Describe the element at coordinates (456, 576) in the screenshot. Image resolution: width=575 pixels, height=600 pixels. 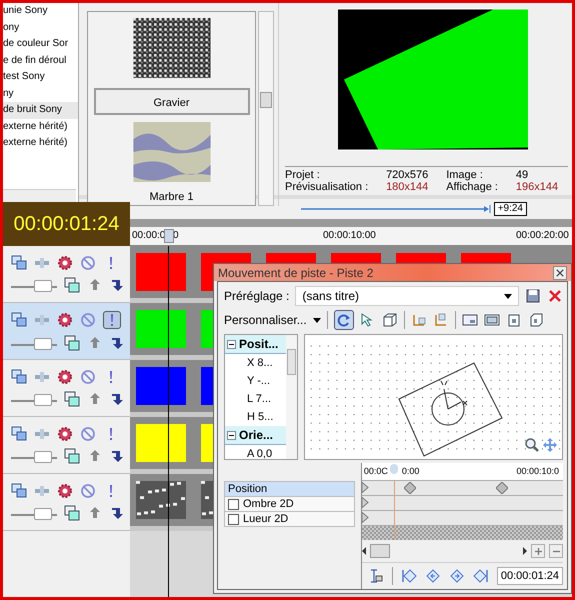
I see `next-keyframe-icon` at that location.